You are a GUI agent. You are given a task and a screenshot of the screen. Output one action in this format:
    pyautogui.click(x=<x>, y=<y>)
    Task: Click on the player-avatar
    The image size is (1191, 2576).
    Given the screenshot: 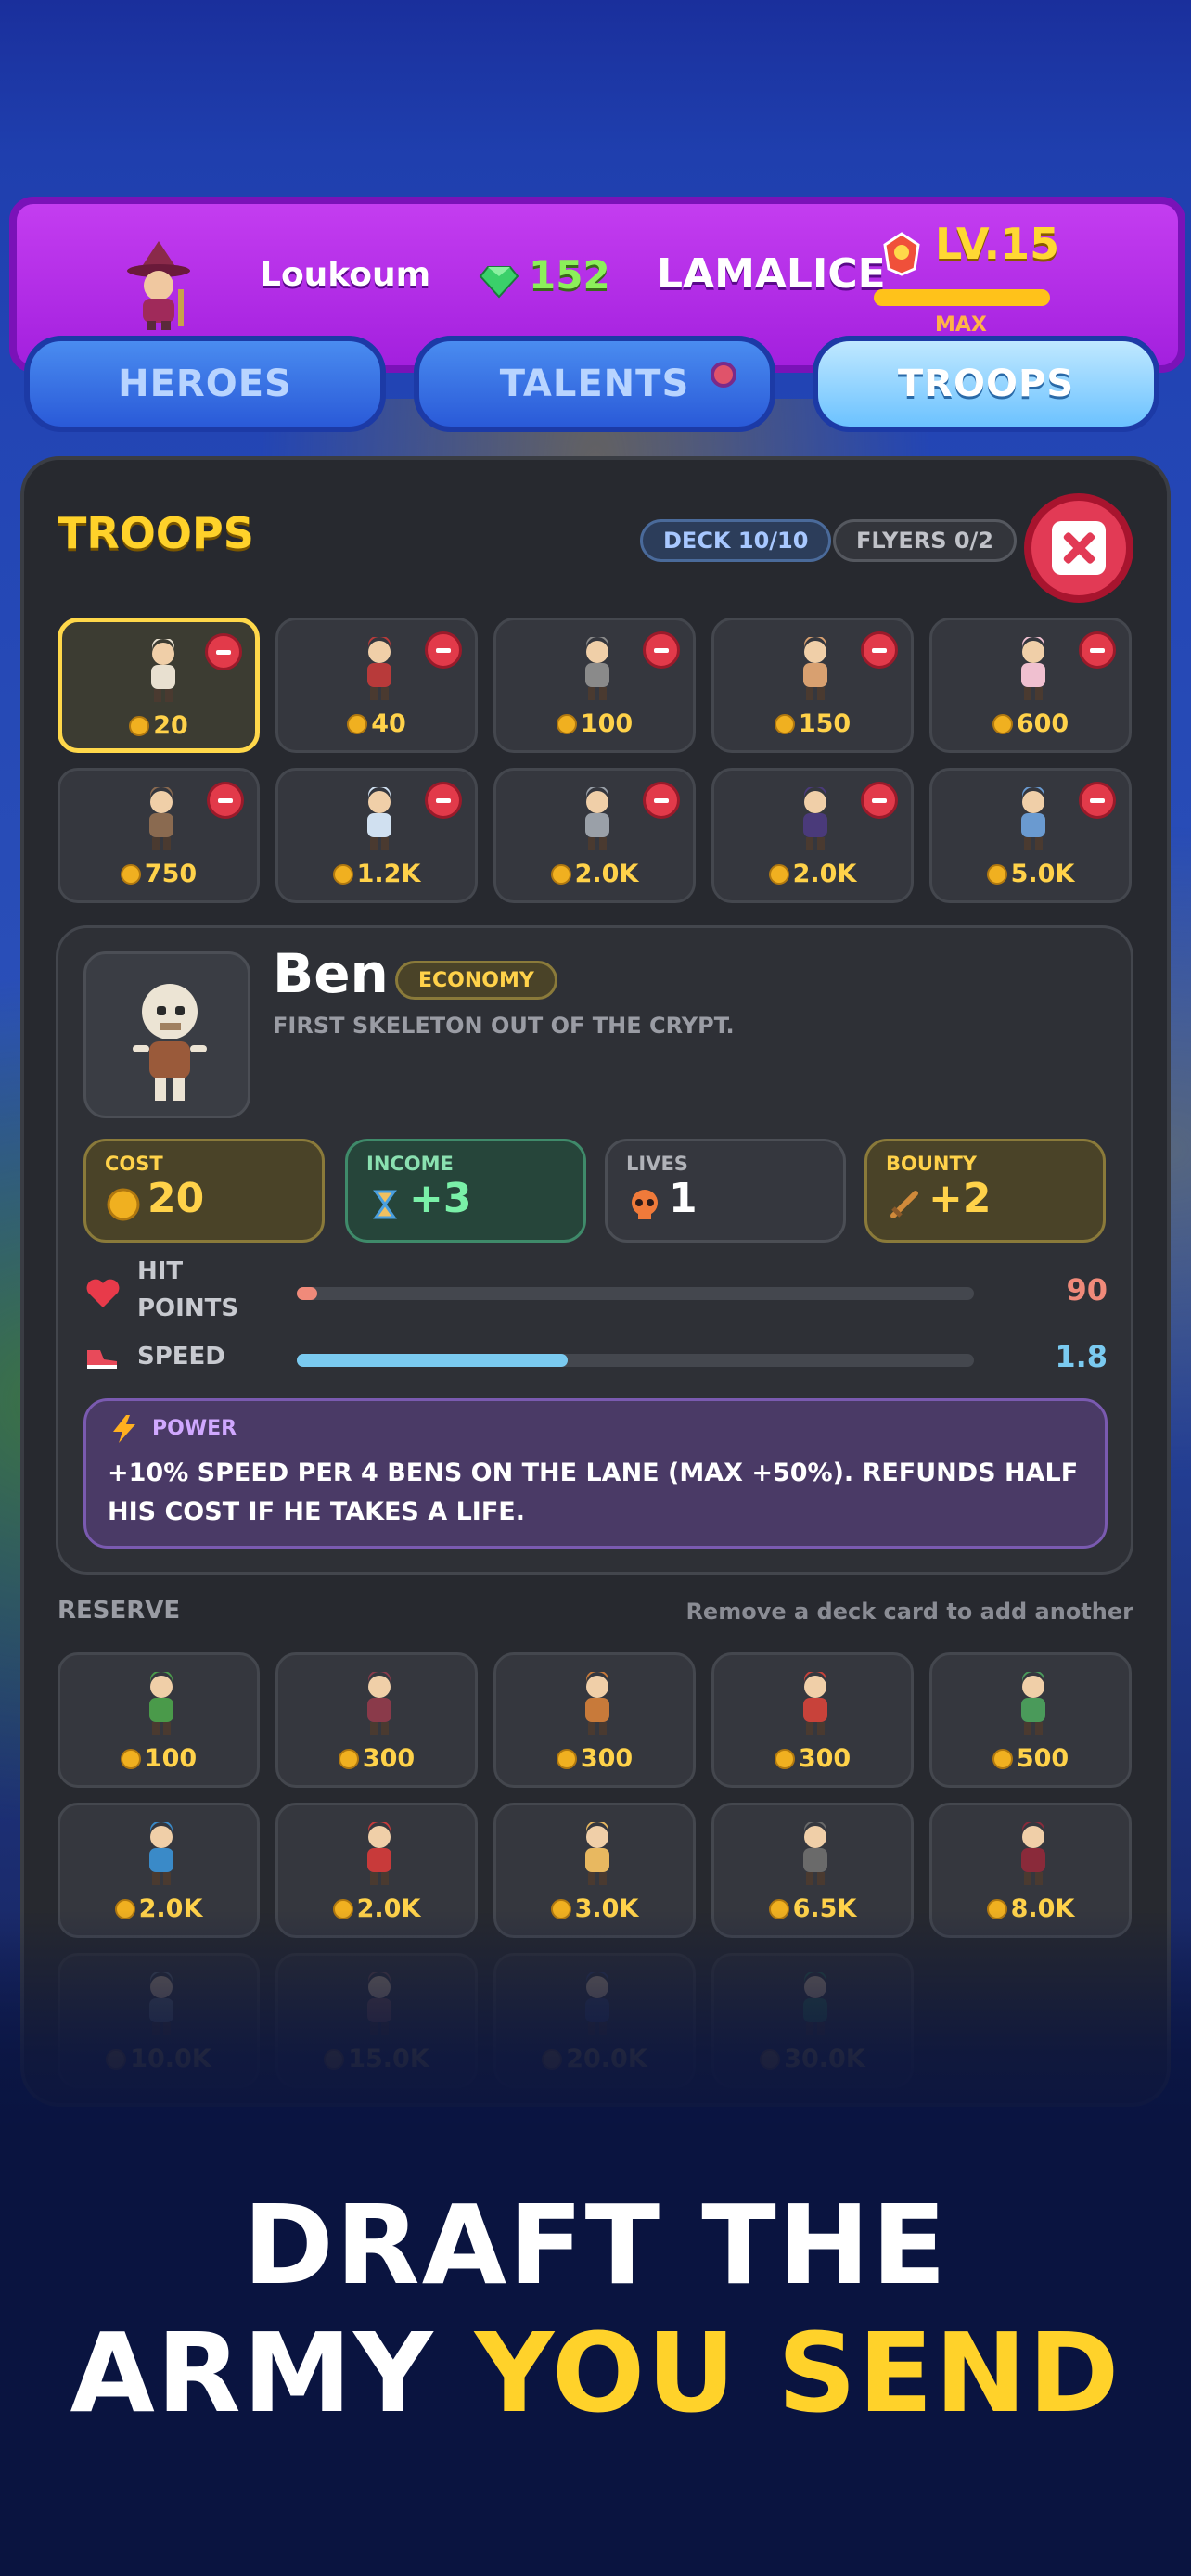 What is the action you would take?
    pyautogui.click(x=159, y=286)
    